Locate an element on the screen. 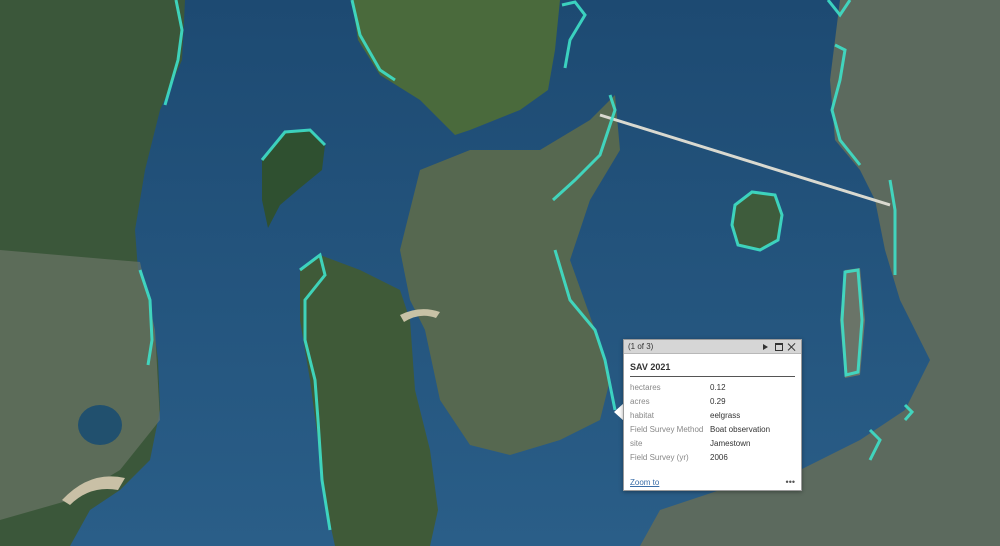 The height and width of the screenshot is (546, 1000). play-icon is located at coordinates (765, 346).